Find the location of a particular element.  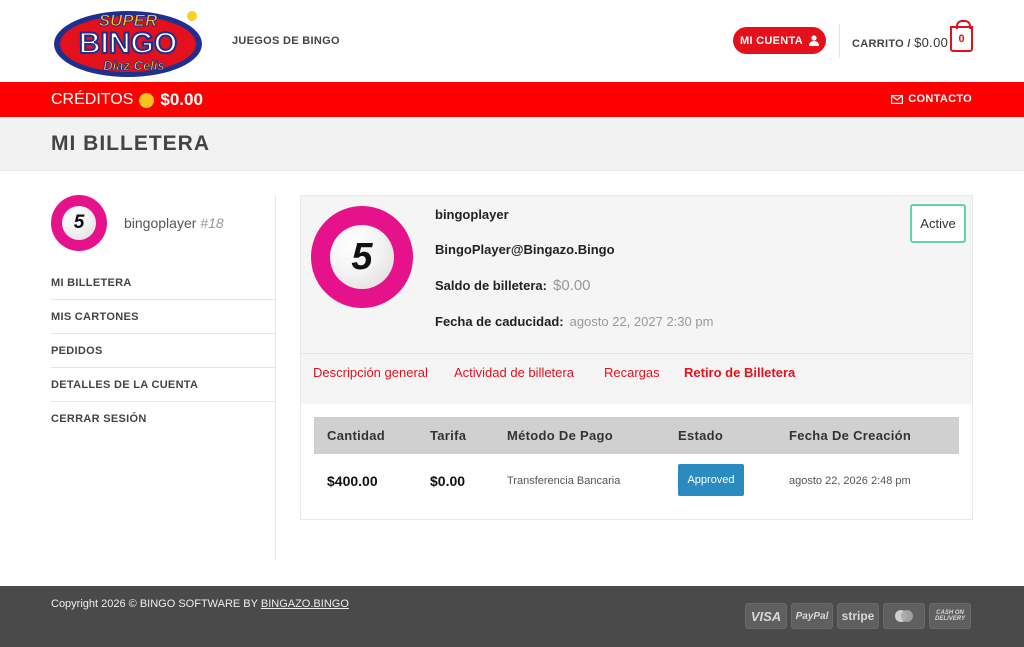

avatar-number: 5 is located at coordinates (79, 223).